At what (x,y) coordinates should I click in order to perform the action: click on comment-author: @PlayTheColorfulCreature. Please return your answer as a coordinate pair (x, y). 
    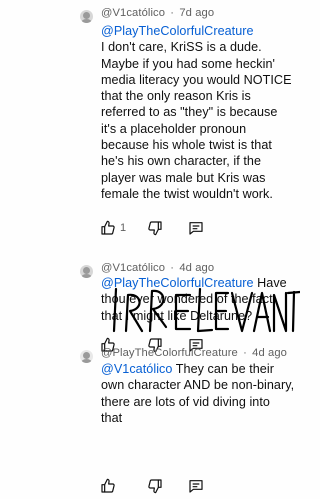
    Looking at the image, I should click on (169, 353).